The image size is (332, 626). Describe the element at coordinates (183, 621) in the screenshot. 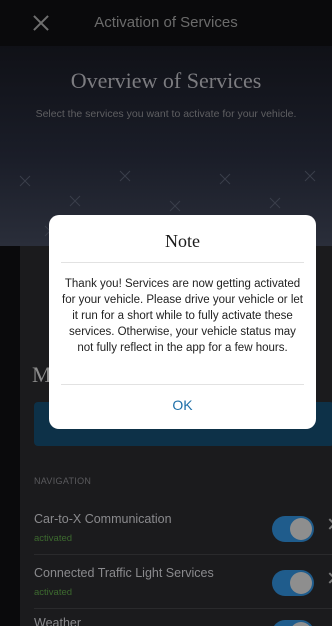

I see `service-row-weather: Weather` at that location.